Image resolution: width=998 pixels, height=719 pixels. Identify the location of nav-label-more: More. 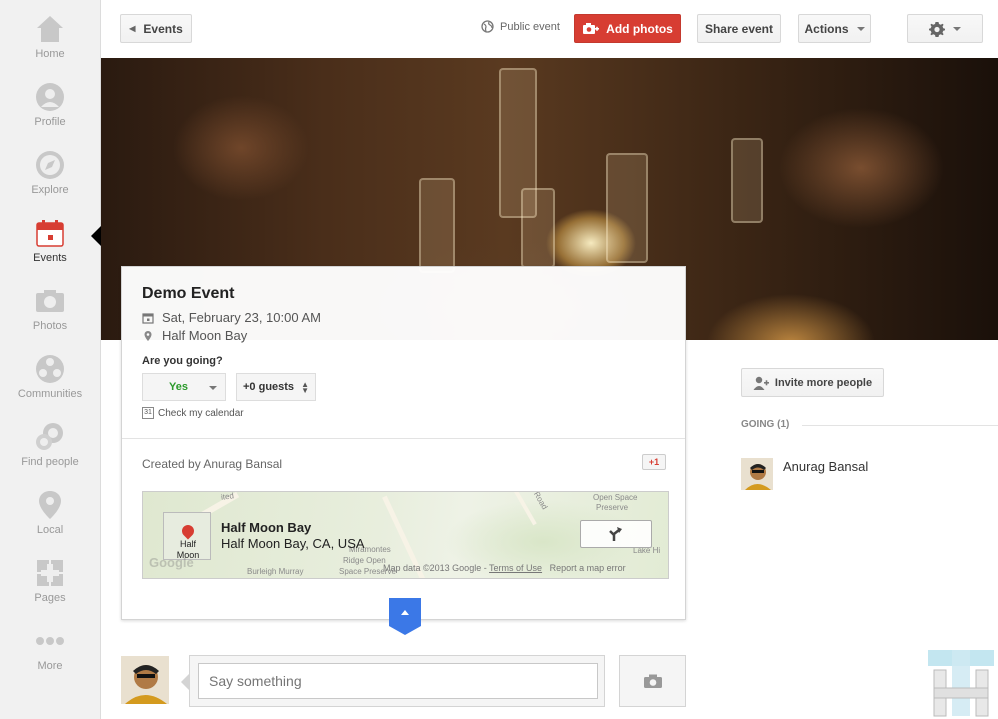
(50, 666).